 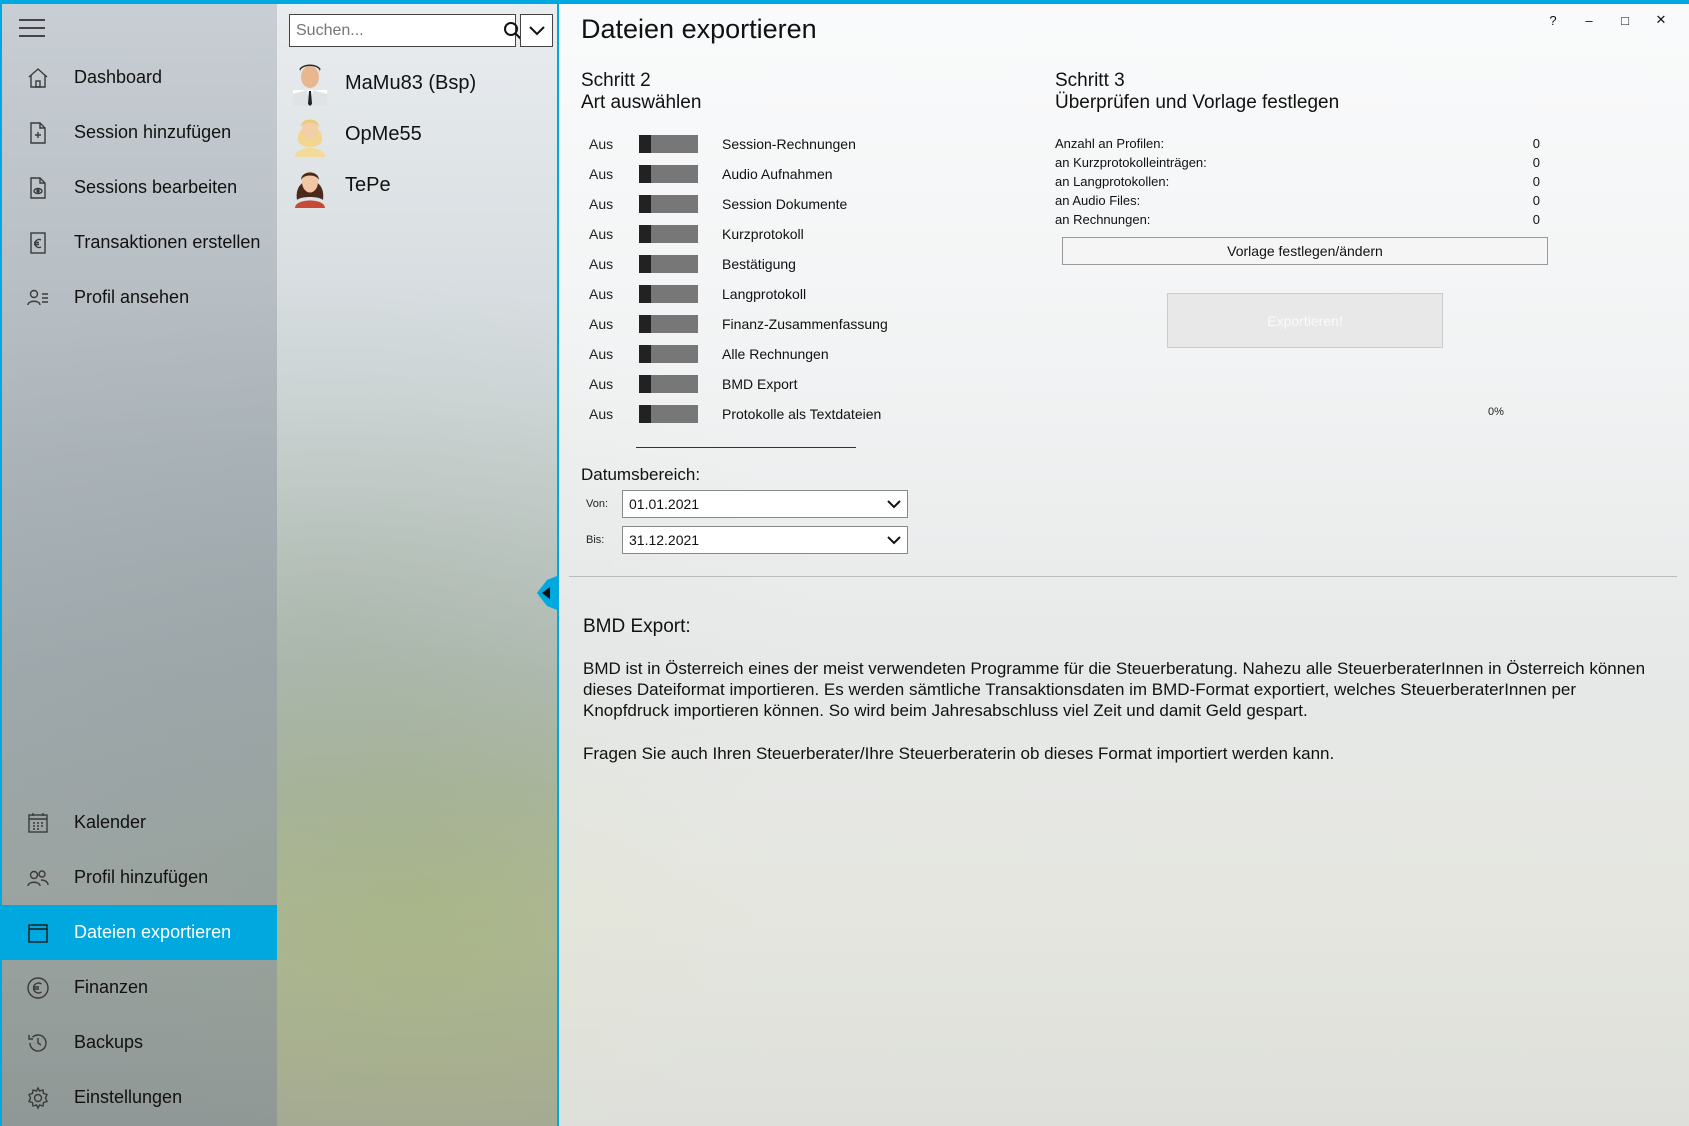 I want to click on info-title: BMD Export:, so click(x=637, y=626).